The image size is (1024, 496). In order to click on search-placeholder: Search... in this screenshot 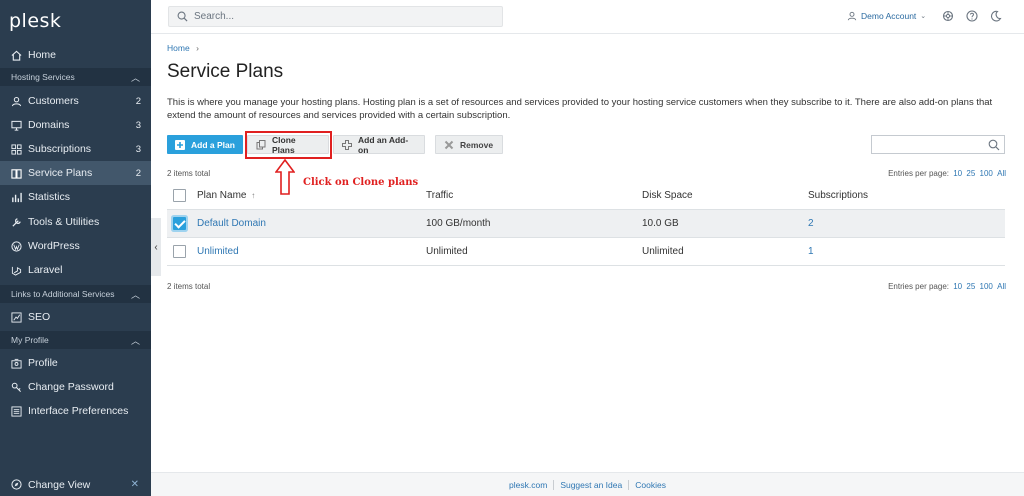, I will do `click(214, 16)`.